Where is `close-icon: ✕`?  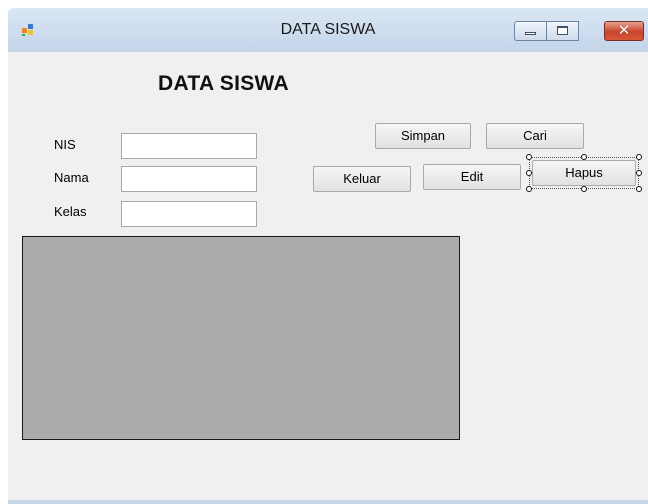 close-icon: ✕ is located at coordinates (624, 30).